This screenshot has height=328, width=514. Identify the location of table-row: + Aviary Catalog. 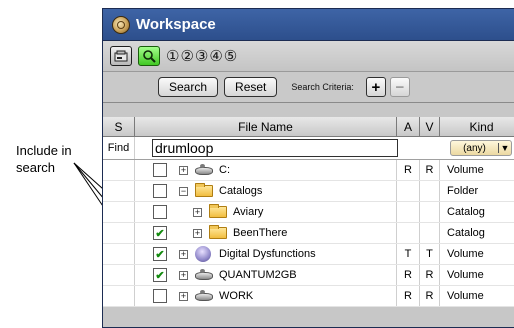
(308, 212).